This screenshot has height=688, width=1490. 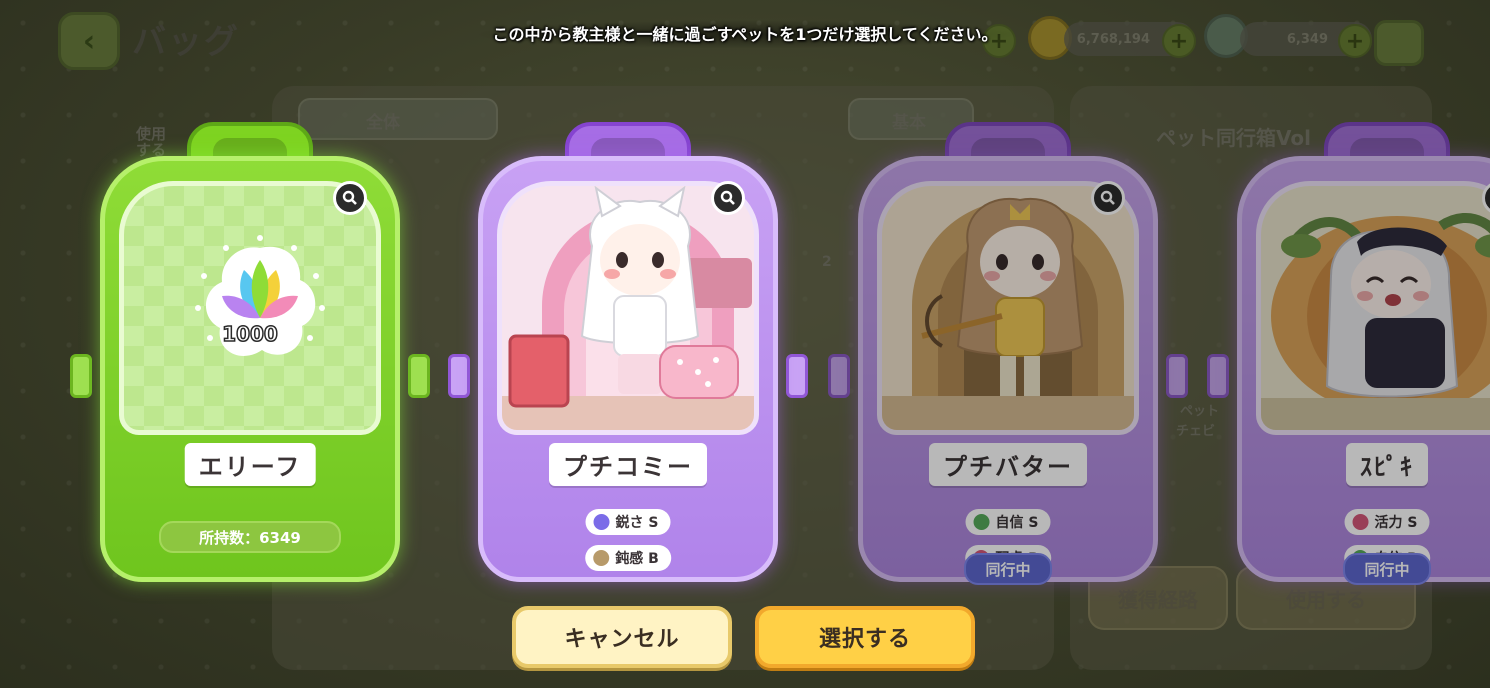 I want to click on eleaf-reward-graphic, so click(x=260, y=295).